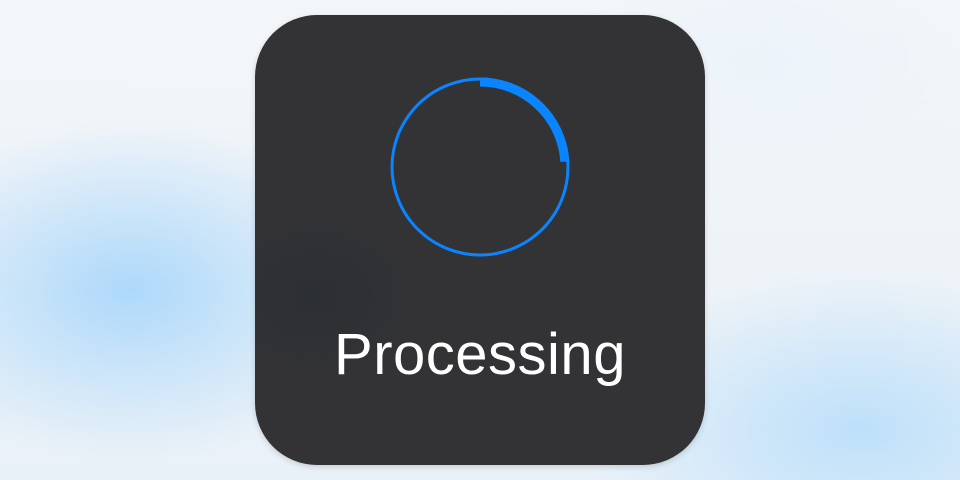 This screenshot has width=960, height=480. Describe the element at coordinates (480, 354) in the screenshot. I see `status-label: Processing` at that location.